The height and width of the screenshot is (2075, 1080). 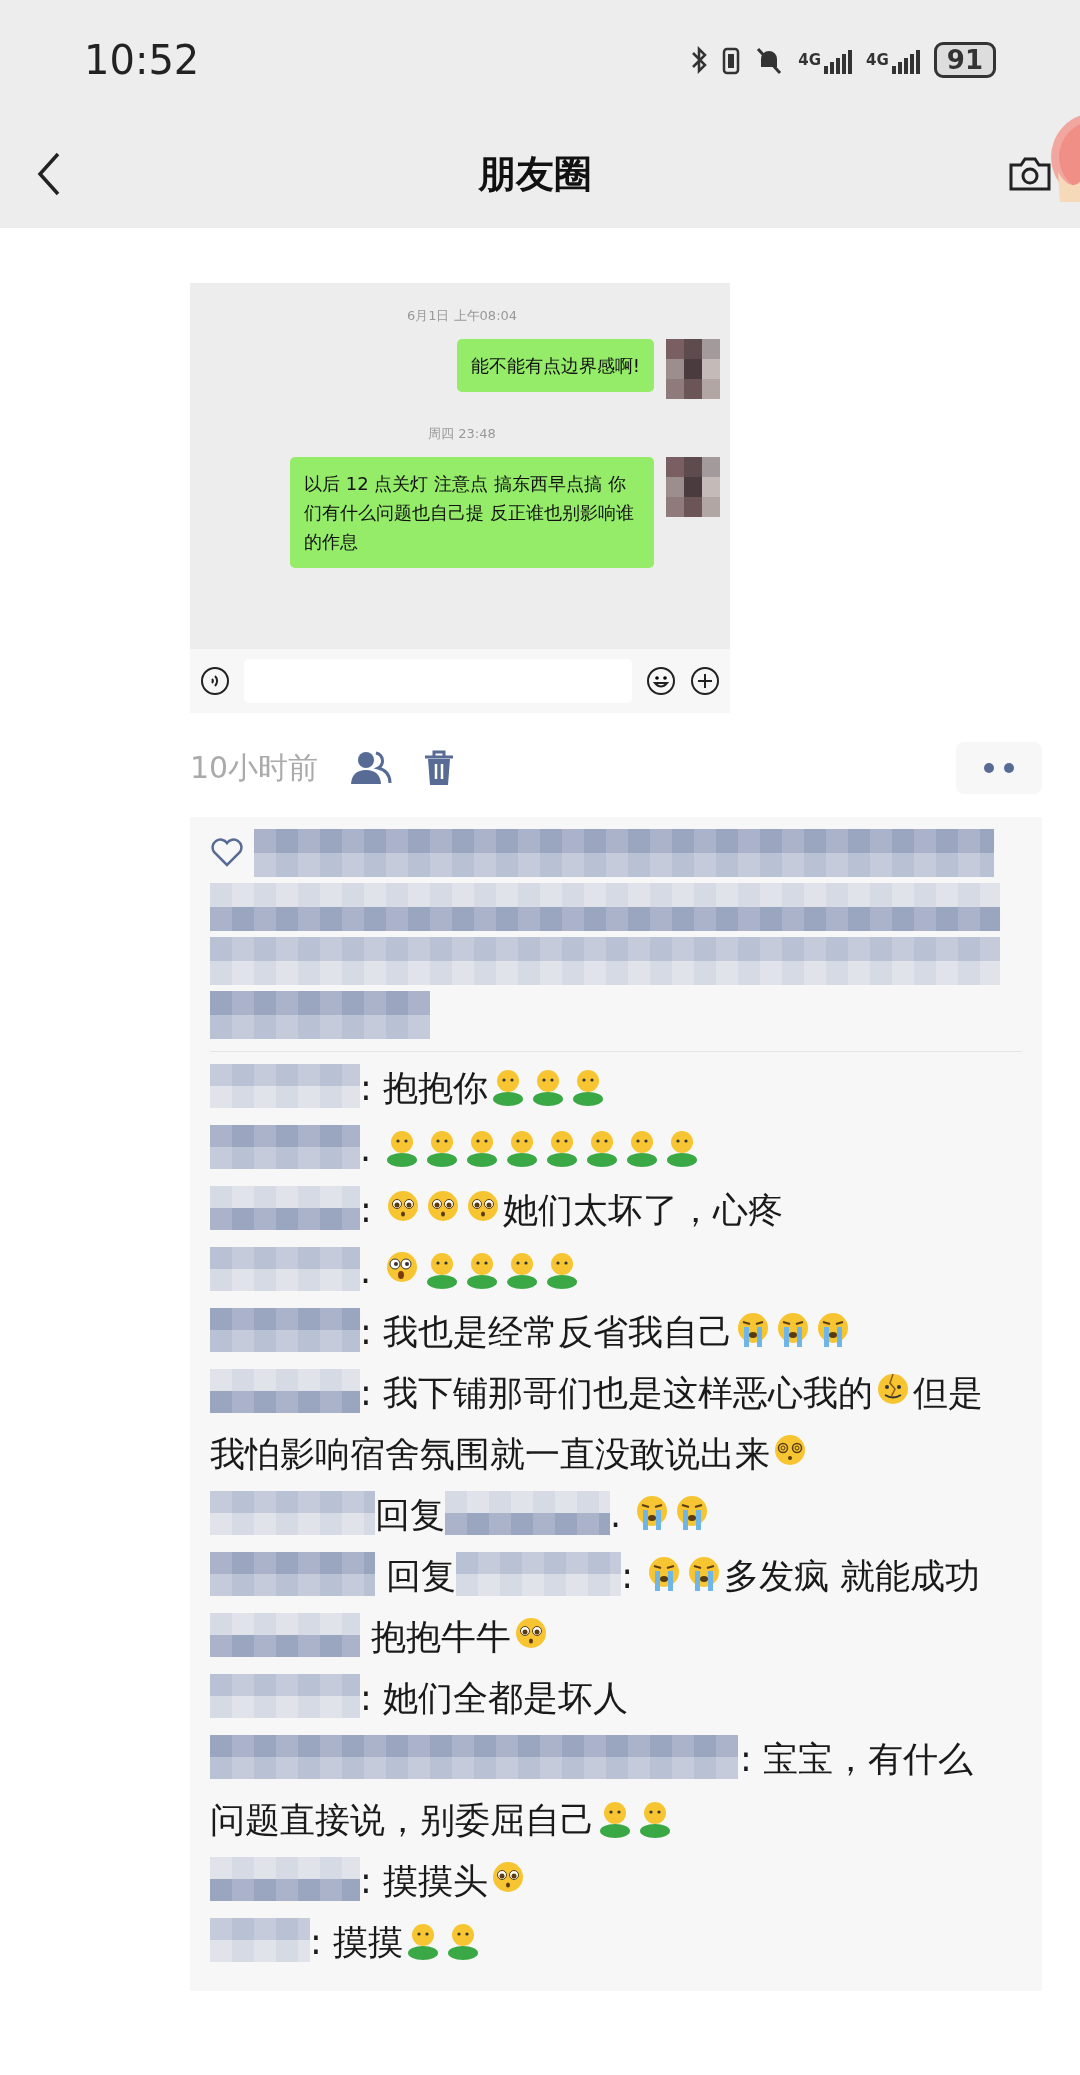 What do you see at coordinates (856, 1759) in the screenshot?
I see `comment-text: : 宝宝，有什么` at bounding box center [856, 1759].